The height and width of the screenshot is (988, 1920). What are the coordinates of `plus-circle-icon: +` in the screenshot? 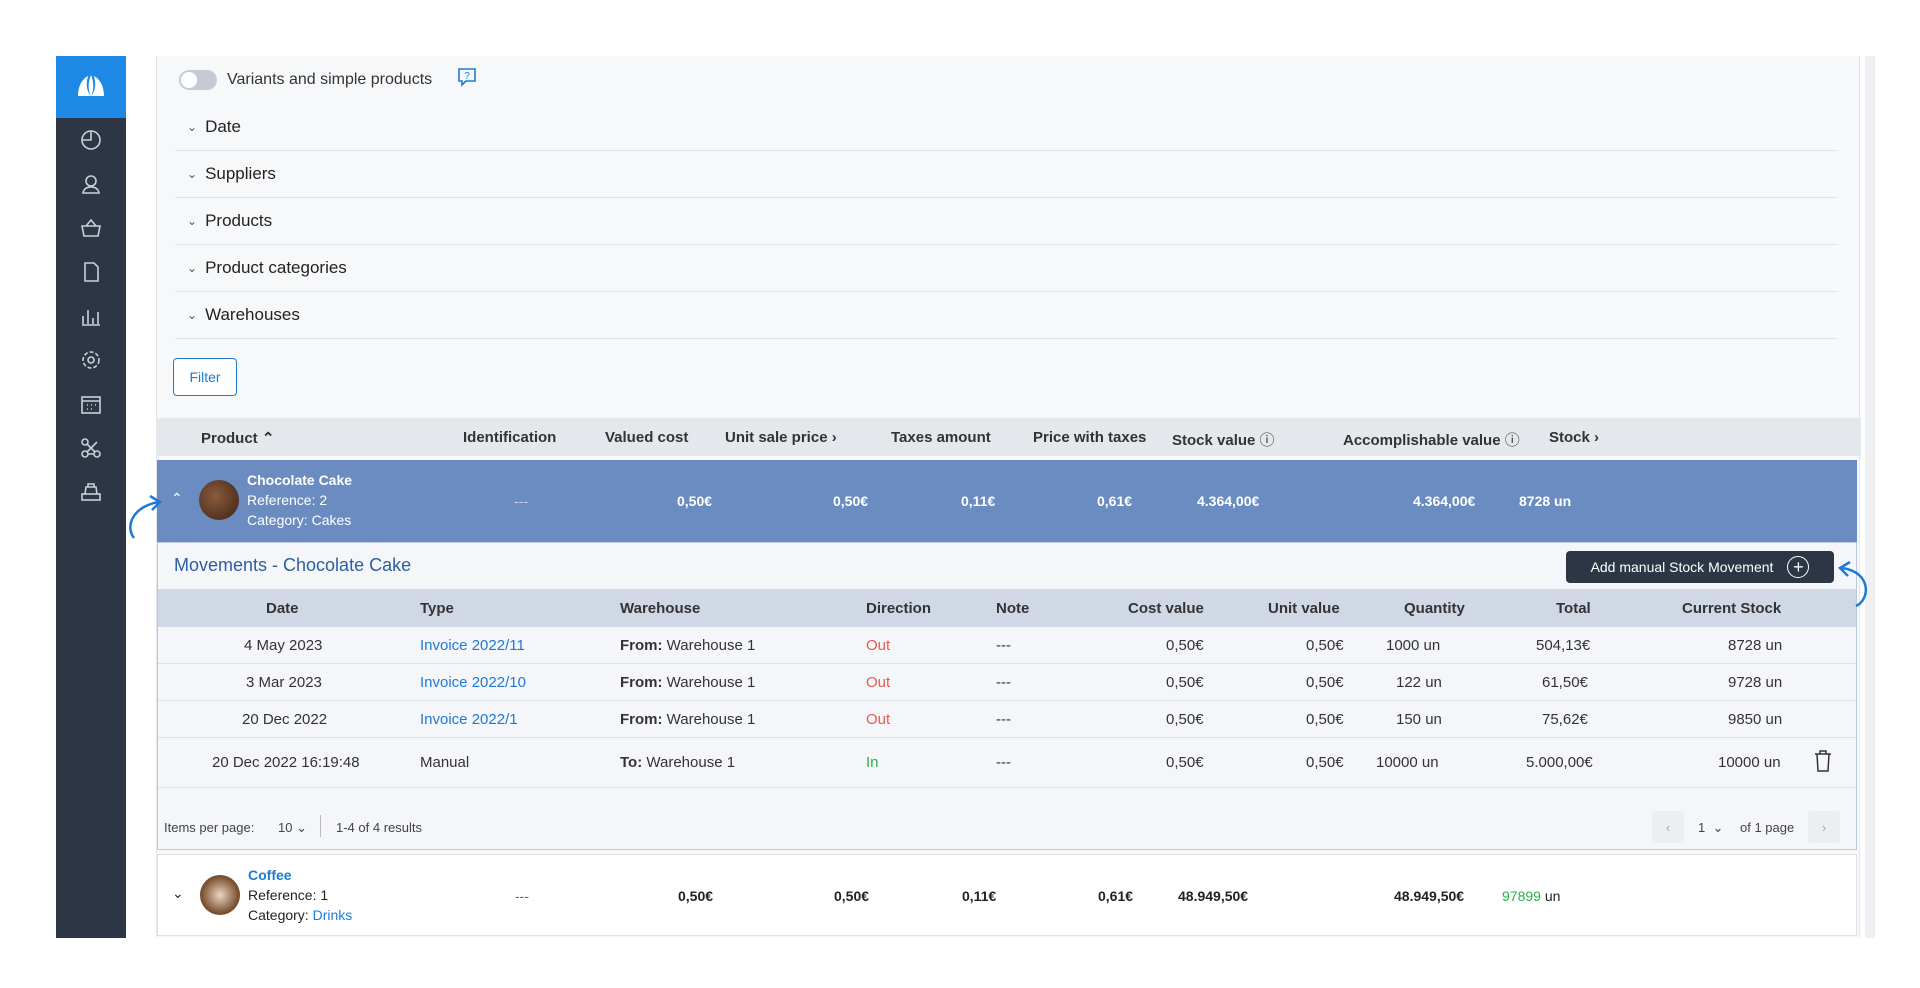 It's located at (1798, 567).